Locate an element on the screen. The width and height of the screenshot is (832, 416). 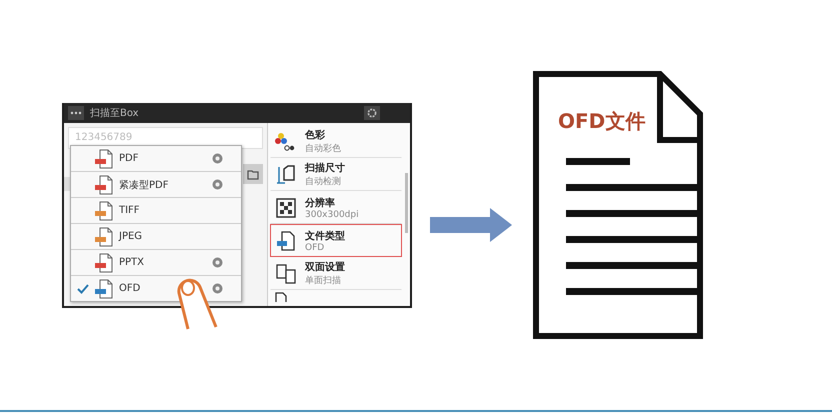
setting-value: OFD is located at coordinates (315, 247).